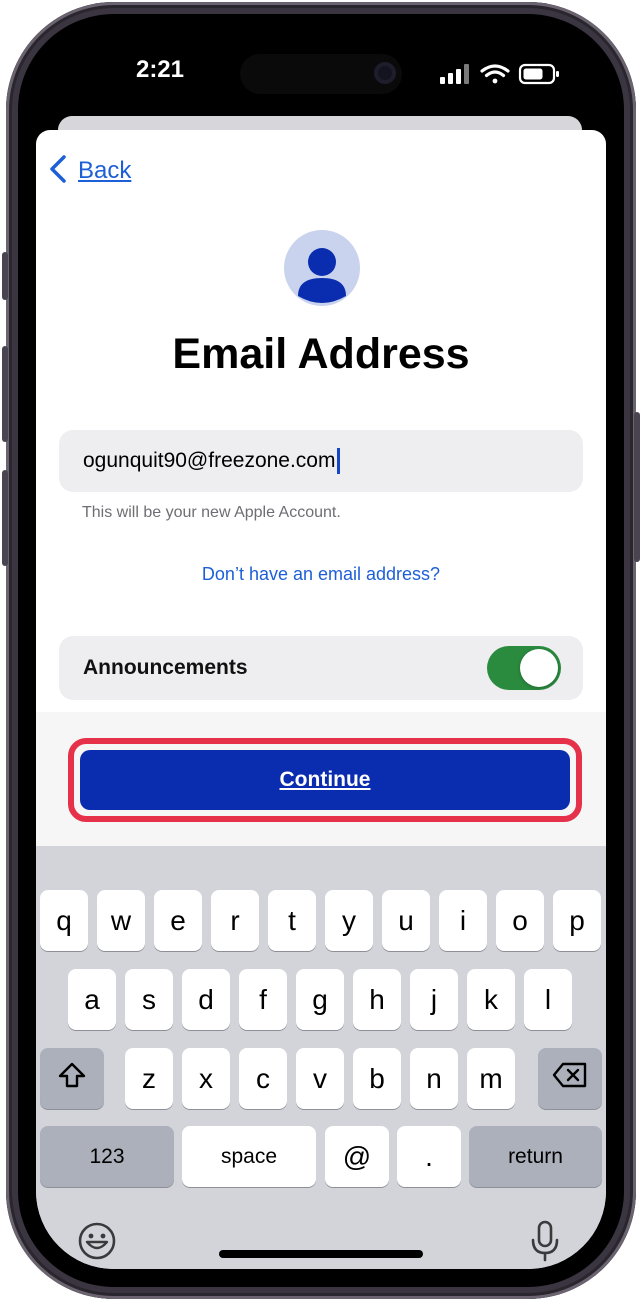  Describe the element at coordinates (538, 74) in the screenshot. I see `battery-icon` at that location.